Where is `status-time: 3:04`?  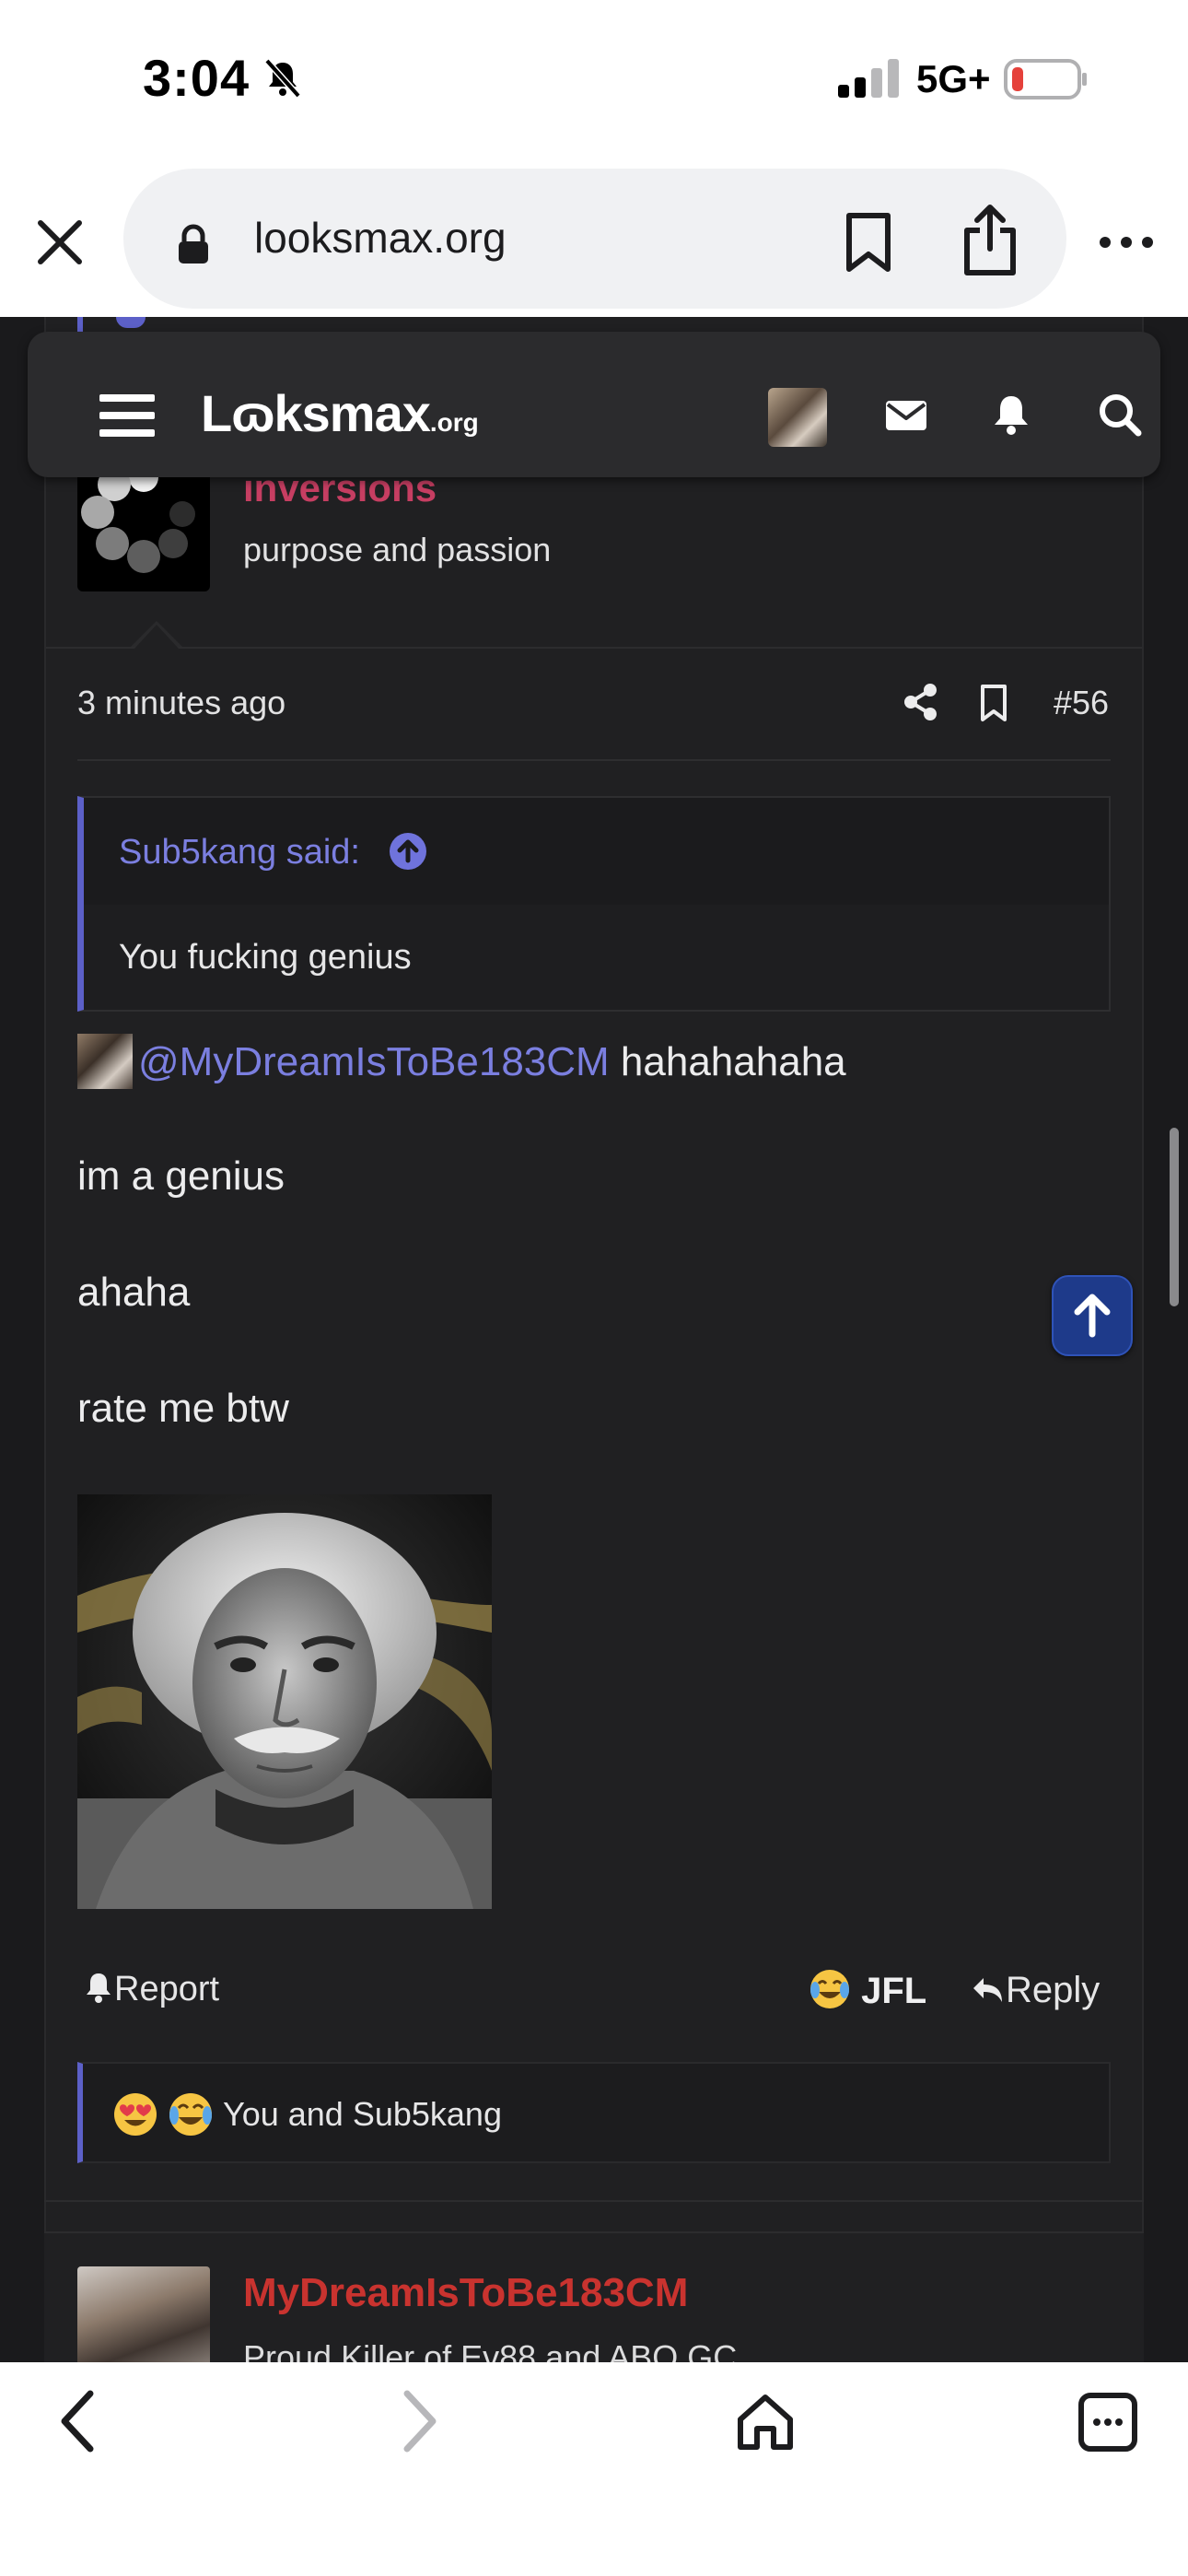
status-time: 3:04 is located at coordinates (196, 78).